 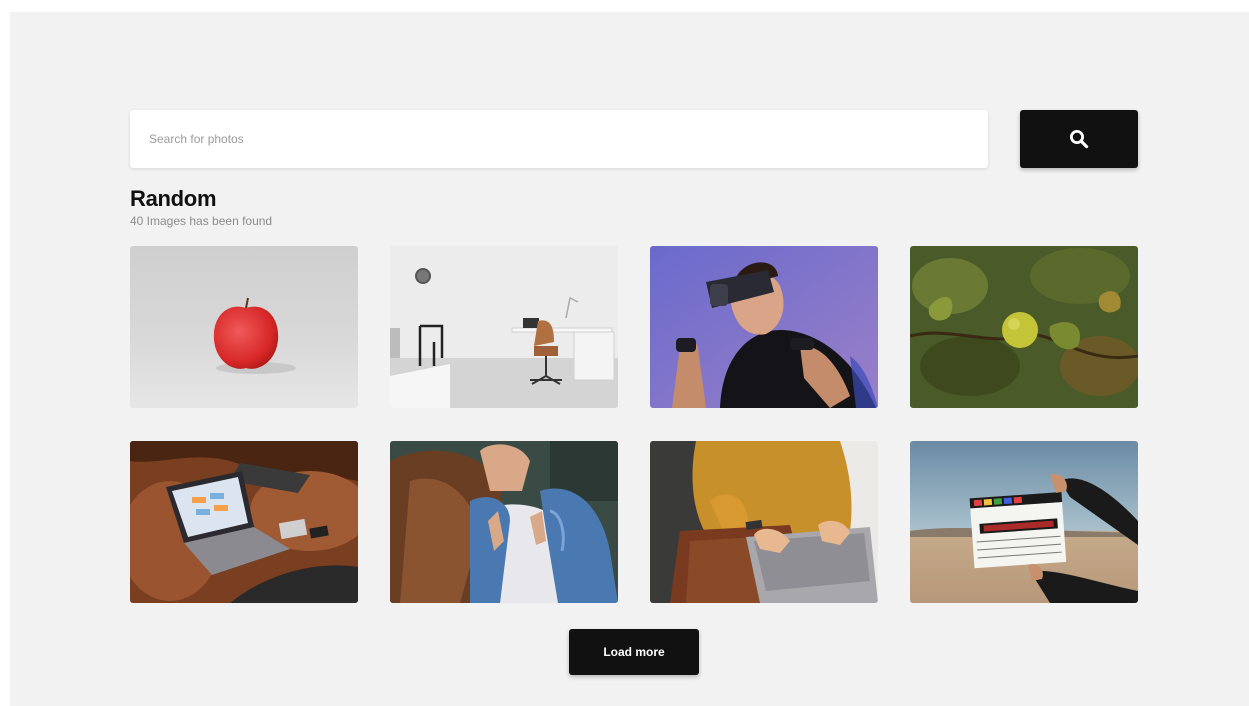 I want to click on photo-red-apple, so click(x=244, y=327).